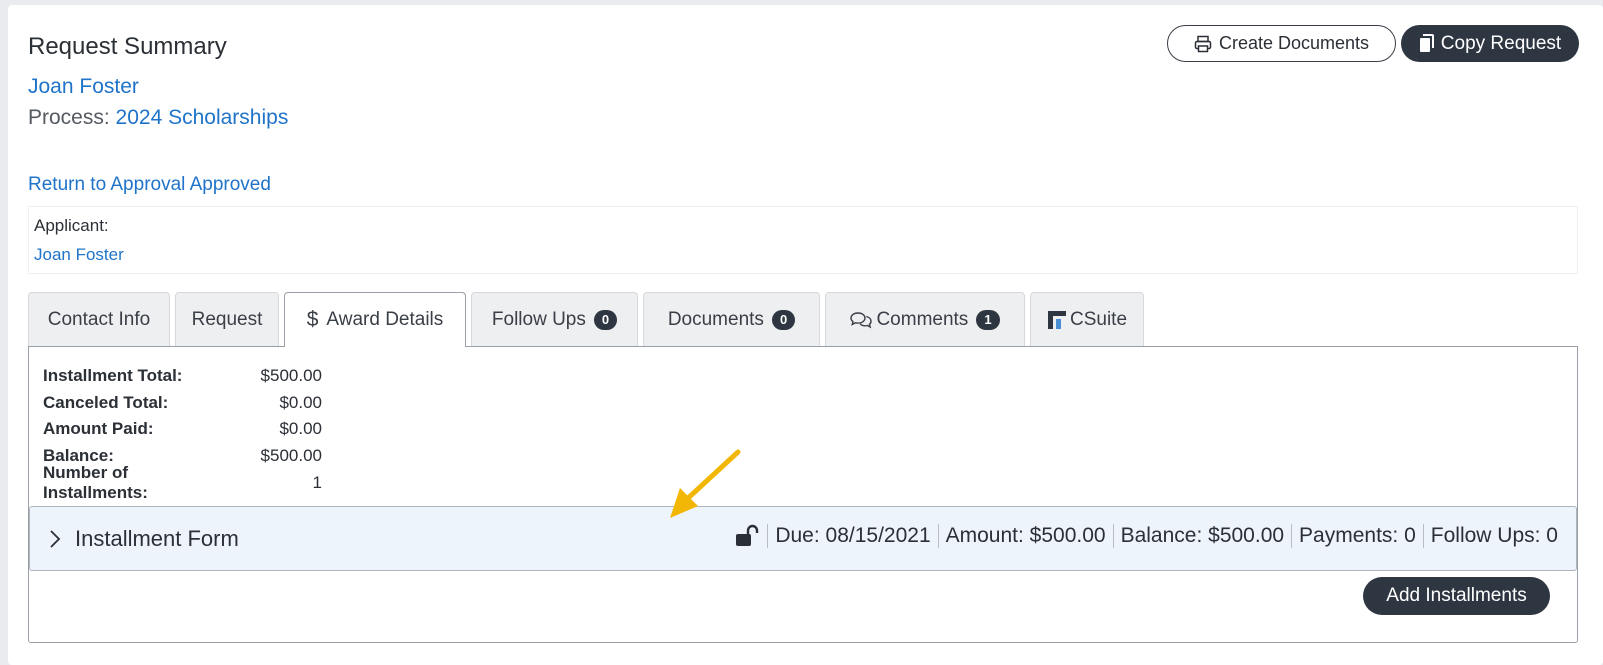  What do you see at coordinates (803, 240) in the screenshot?
I see `applicant-box: Applicant: Joan Foster` at bounding box center [803, 240].